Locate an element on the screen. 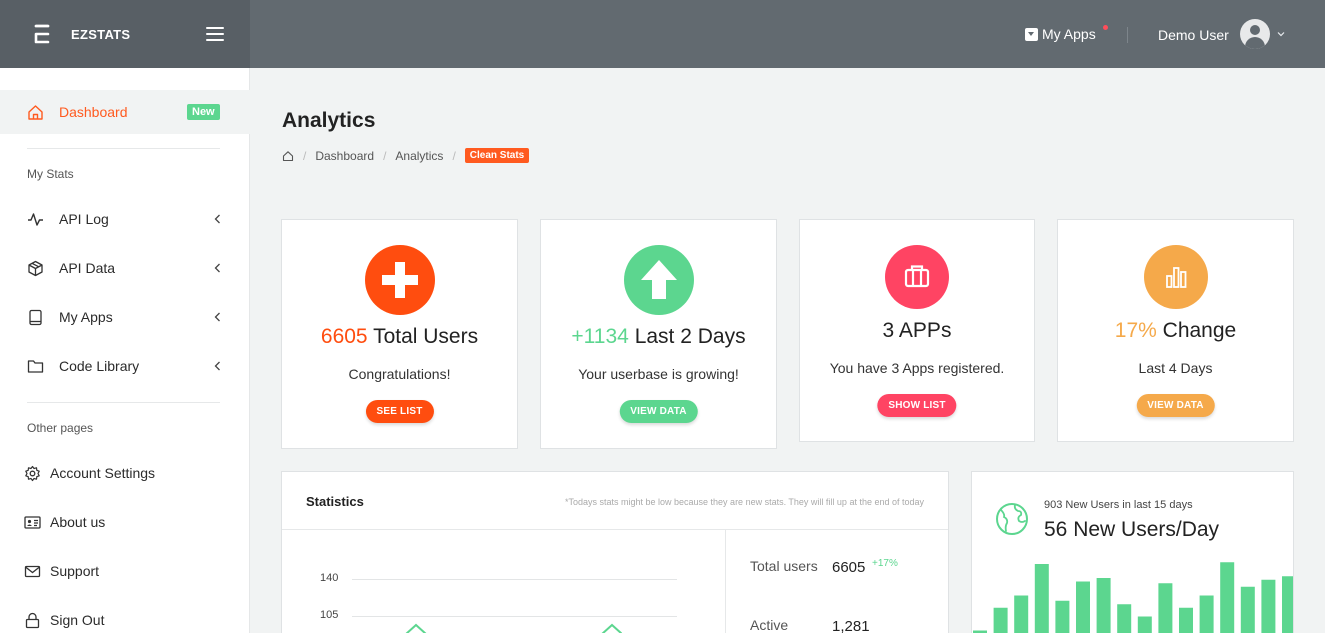  my-apps-label: My Apps is located at coordinates (1069, 34).